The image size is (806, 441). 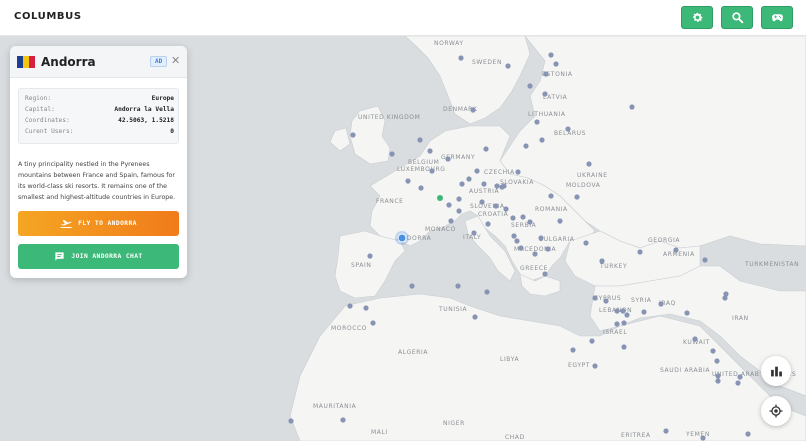 I want to click on active-user-marker, so click(x=440, y=198).